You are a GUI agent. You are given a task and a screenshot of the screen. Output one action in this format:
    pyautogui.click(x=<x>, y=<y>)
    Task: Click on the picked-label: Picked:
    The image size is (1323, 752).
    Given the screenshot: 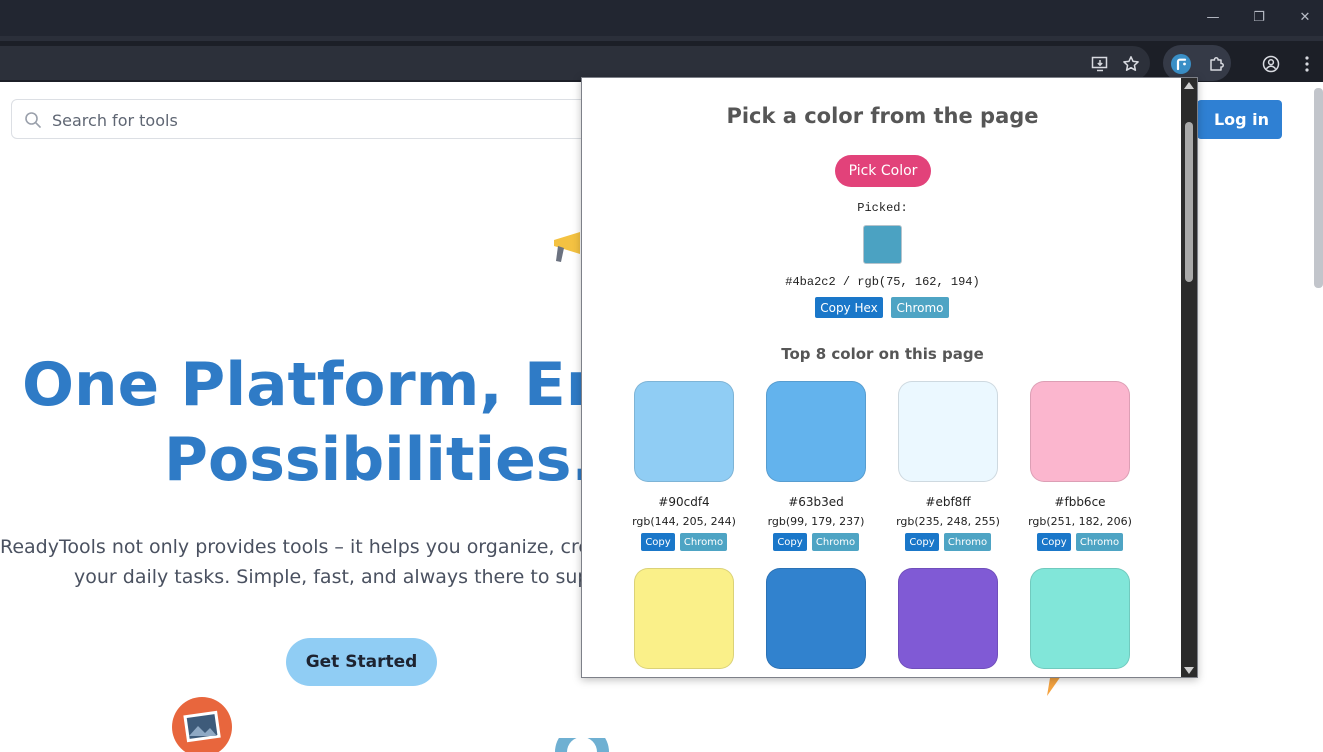 What is the action you would take?
    pyautogui.click(x=882, y=208)
    